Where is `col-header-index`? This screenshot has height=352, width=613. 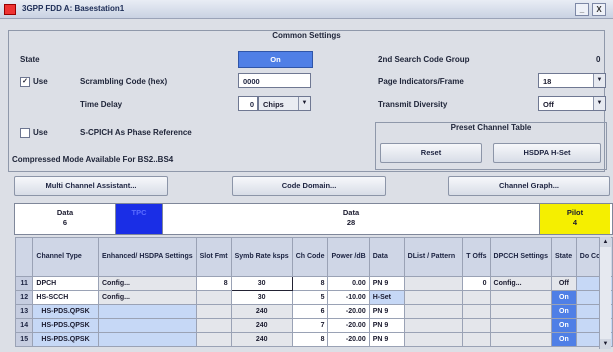 col-header-index is located at coordinates (24, 257).